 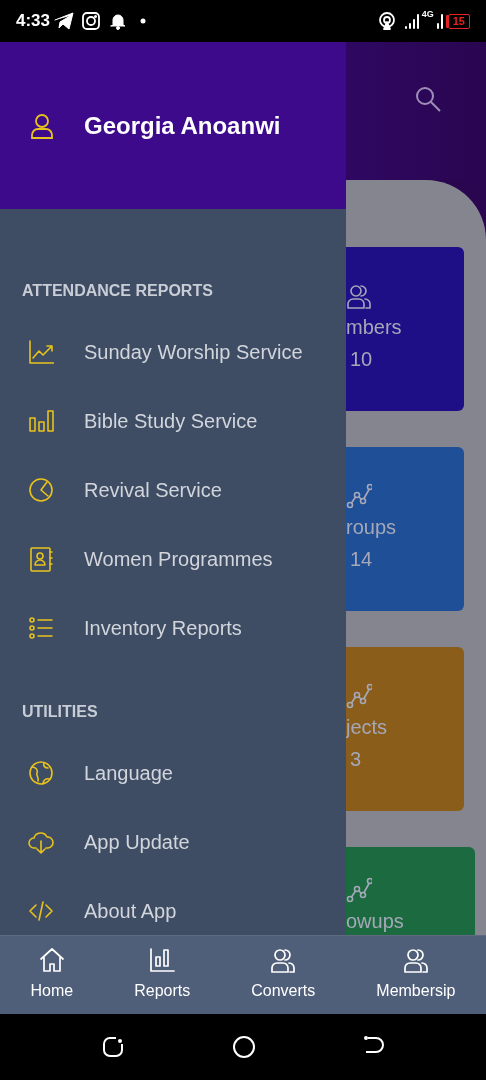 What do you see at coordinates (176, 628) in the screenshot?
I see `drawer-item: Inventory Reports` at bounding box center [176, 628].